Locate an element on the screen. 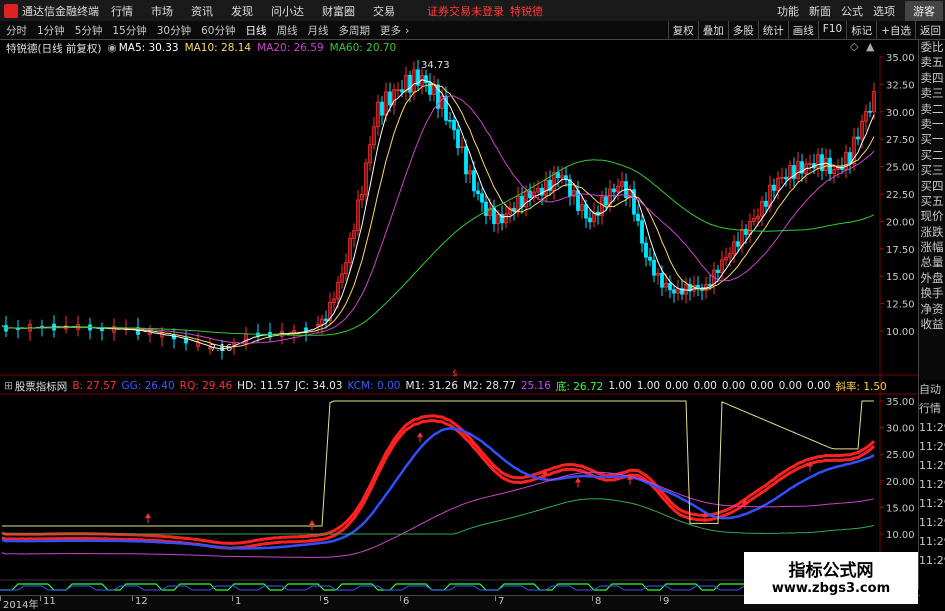 The width and height of the screenshot is (945, 611). indicator-value-5: KCM: 0.00 is located at coordinates (374, 386).